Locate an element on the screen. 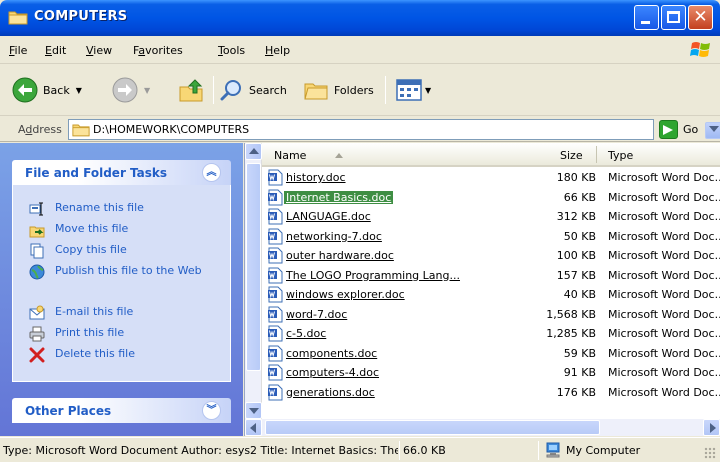 Image resolution: width=720 pixels, height=462 pixels. address-label: Address is located at coordinates (40, 129).